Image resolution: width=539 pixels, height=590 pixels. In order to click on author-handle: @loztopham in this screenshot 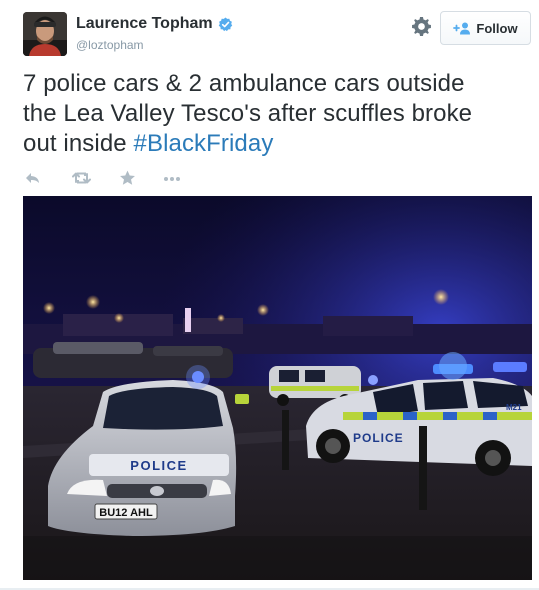, I will do `click(110, 45)`.